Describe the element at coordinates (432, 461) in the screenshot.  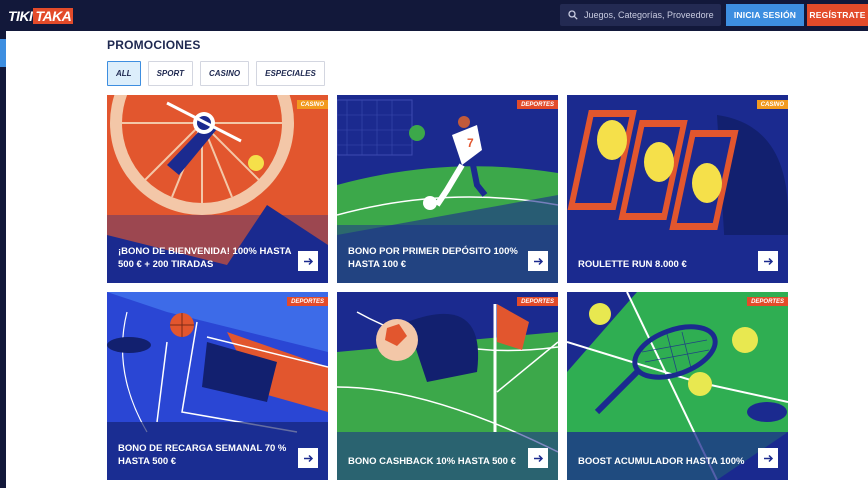
I see `promo-title: BONO CASHBACK 10% HASTA 500 €` at that location.